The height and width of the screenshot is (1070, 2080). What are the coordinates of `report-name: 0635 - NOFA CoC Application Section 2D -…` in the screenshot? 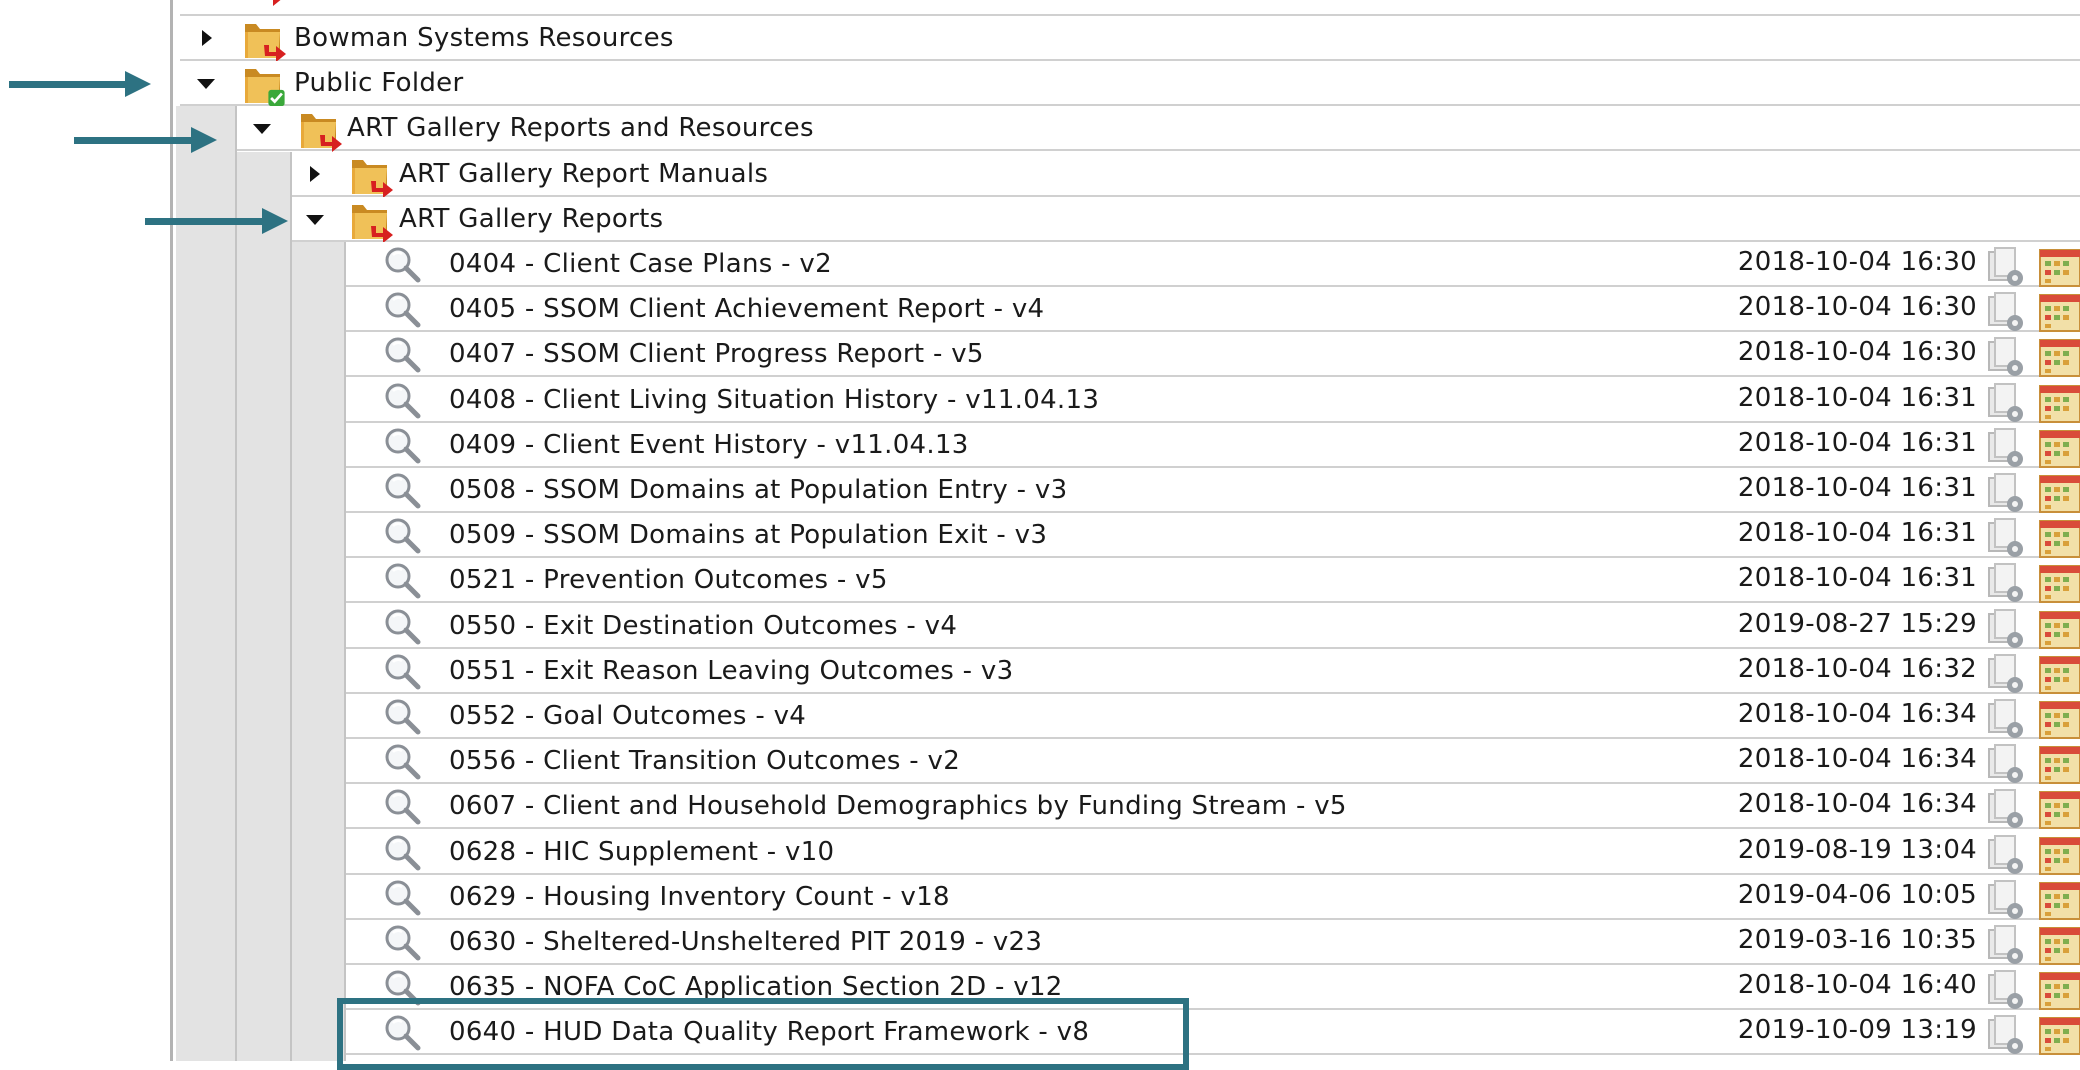 It's located at (756, 987).